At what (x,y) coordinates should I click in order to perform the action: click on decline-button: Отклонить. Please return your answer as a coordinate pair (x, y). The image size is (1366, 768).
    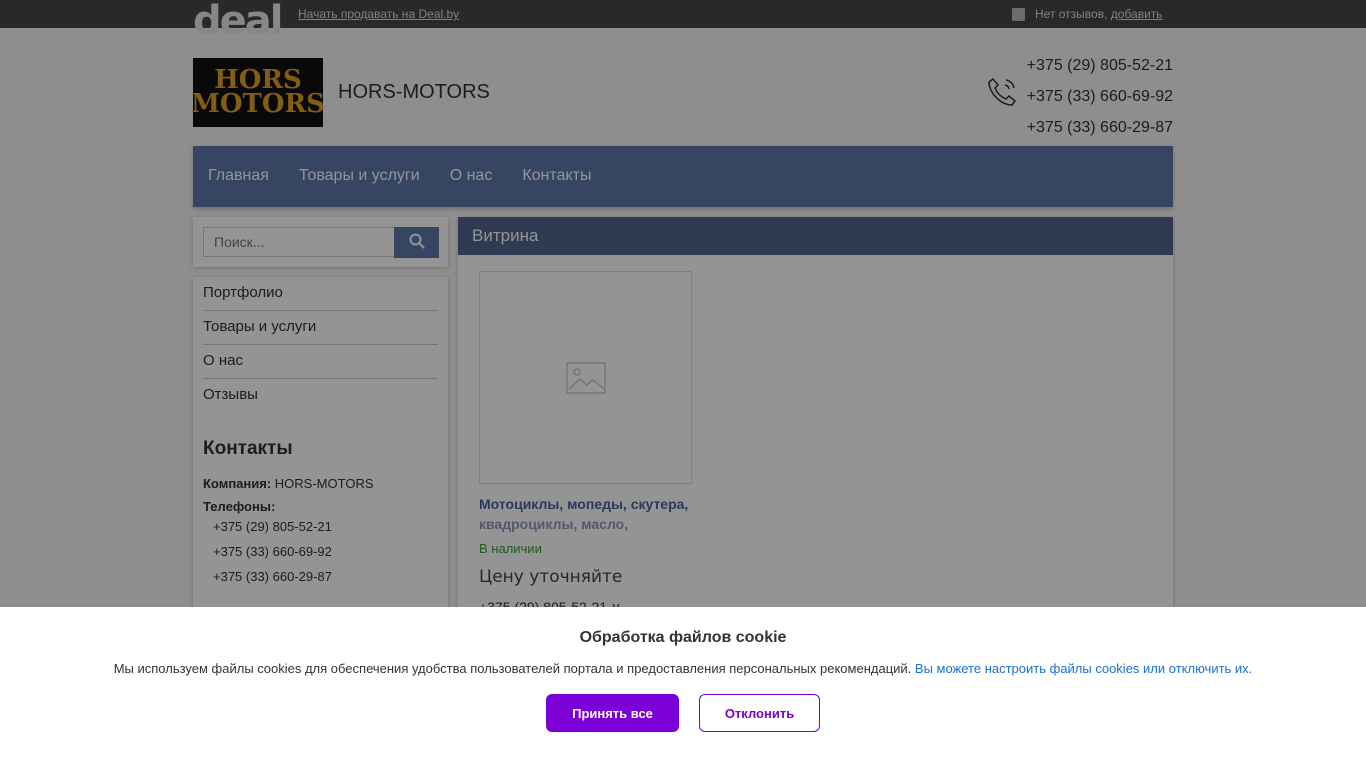
    Looking at the image, I should click on (759, 713).